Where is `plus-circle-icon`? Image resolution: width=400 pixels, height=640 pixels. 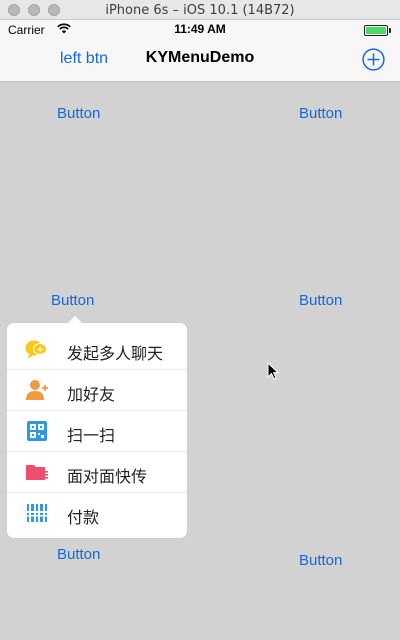
plus-circle-icon is located at coordinates (373, 59).